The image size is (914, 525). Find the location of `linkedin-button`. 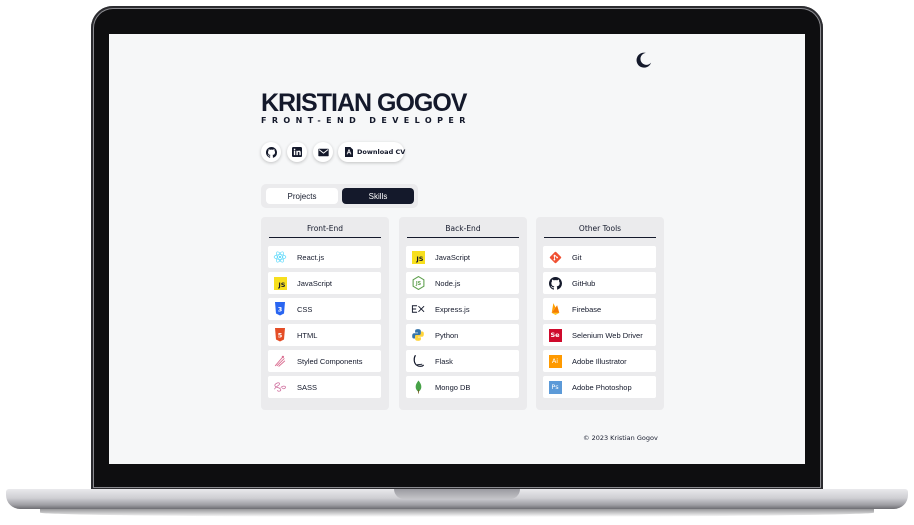

linkedin-button is located at coordinates (297, 152).